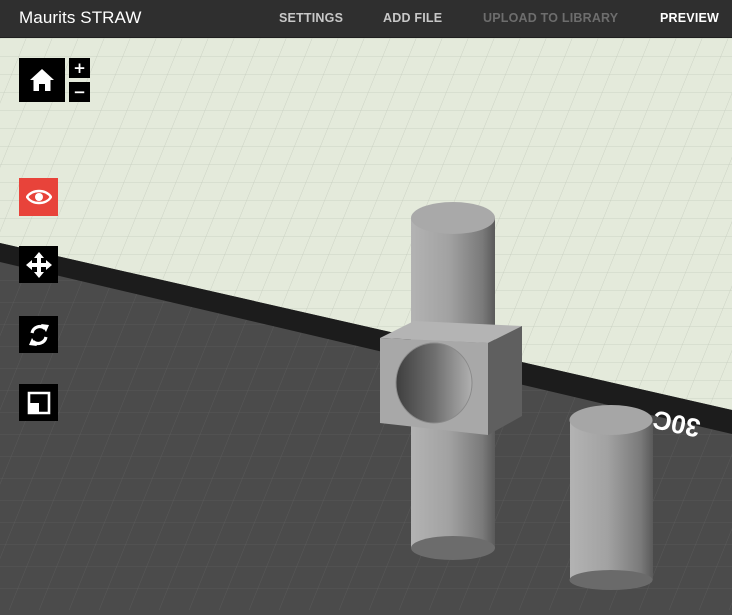 Image resolution: width=732 pixels, height=615 pixels. Describe the element at coordinates (412, 18) in the screenshot. I see `nav-add-file: ADD FILE` at that location.